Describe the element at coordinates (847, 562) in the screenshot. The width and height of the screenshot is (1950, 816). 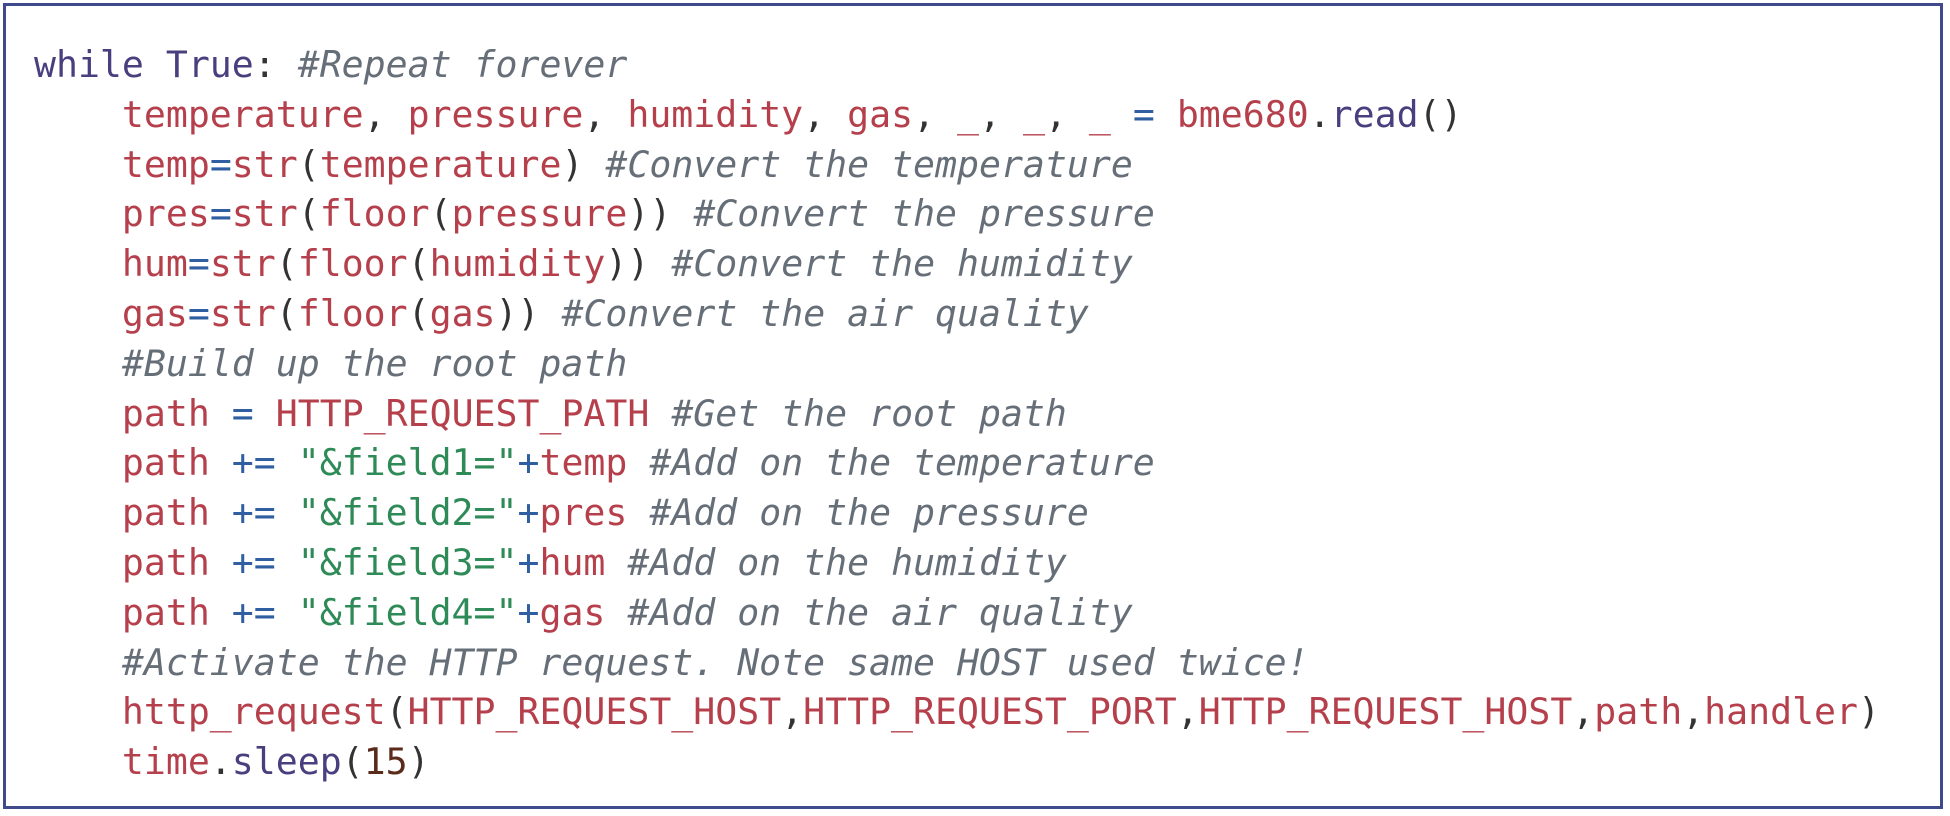
I see `code-comment: #Add on the humidity` at that location.